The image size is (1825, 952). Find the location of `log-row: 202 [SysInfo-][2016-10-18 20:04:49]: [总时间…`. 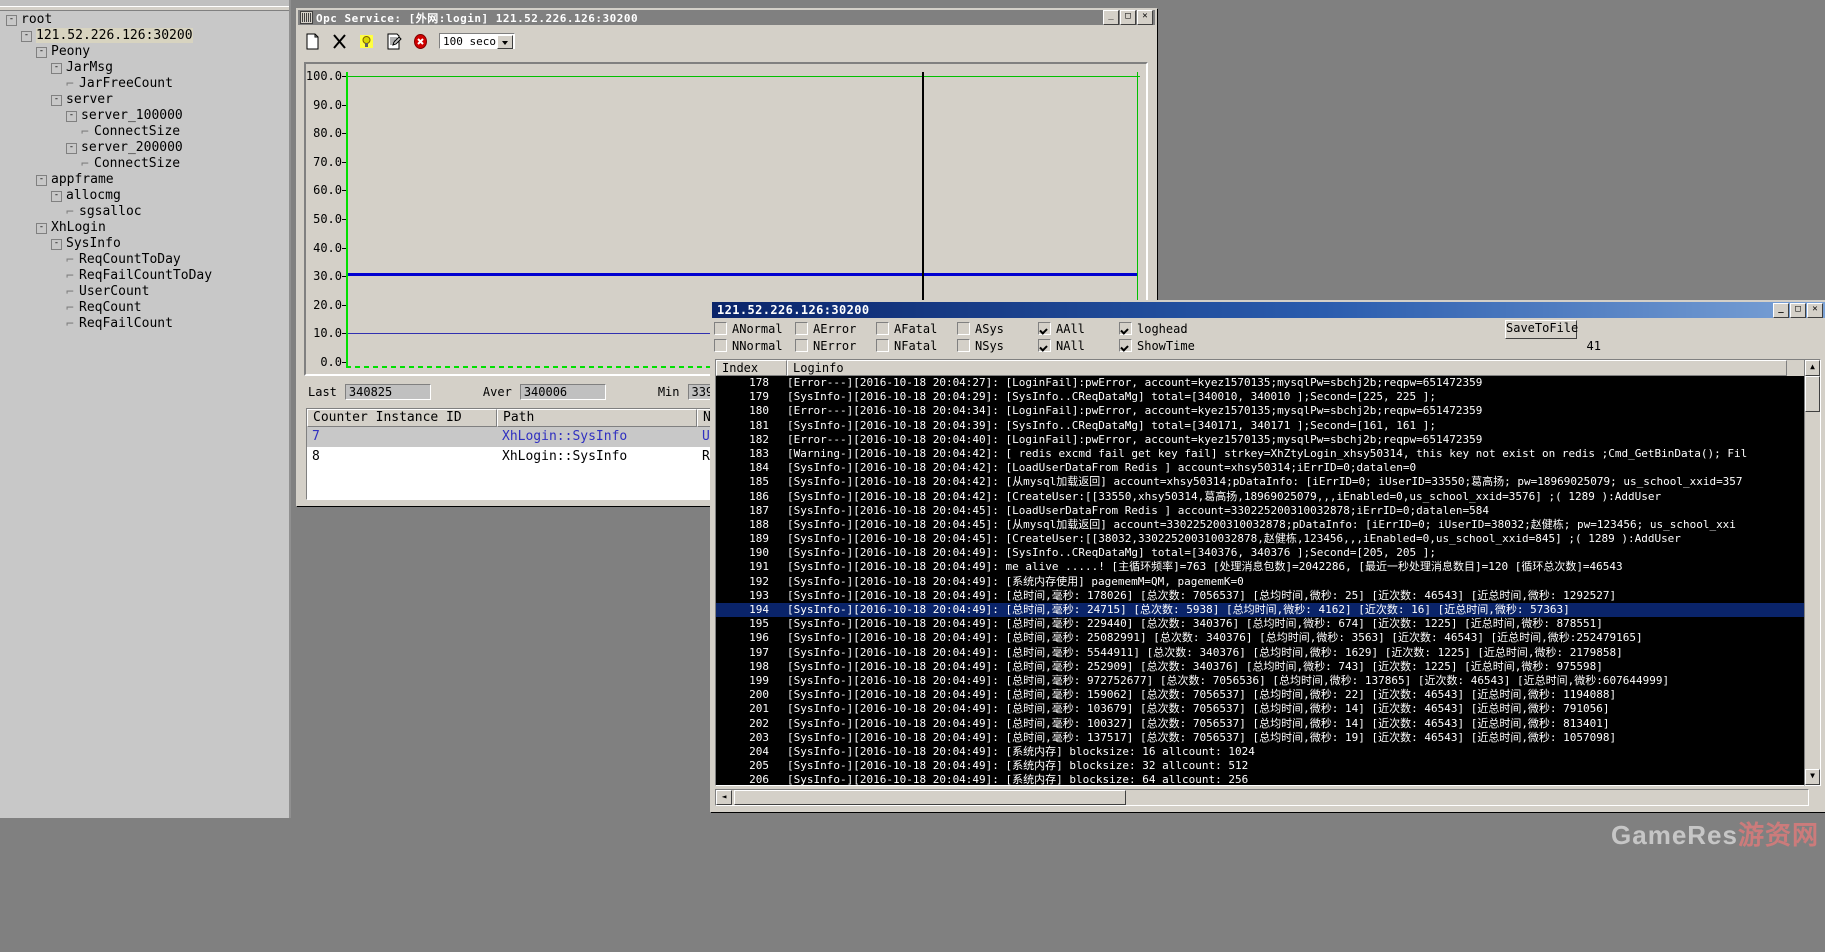

log-row: 202 [SysInfo-][2016-10-18 20:04:49]: [总时间… is located at coordinates (1262, 724).